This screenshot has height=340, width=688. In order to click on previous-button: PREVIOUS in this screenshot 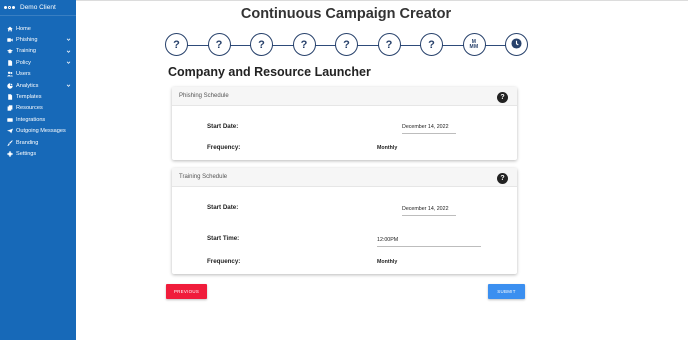, I will do `click(186, 291)`.